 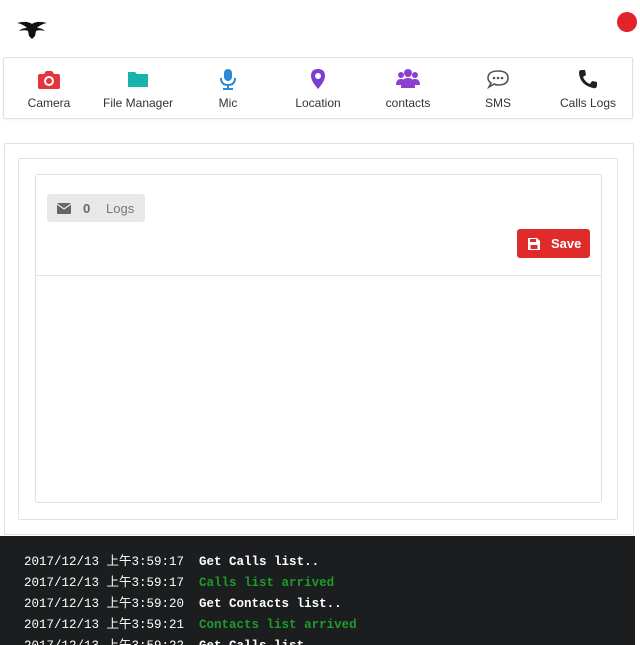 I want to click on nav-item-sms: SMS, so click(x=498, y=88).